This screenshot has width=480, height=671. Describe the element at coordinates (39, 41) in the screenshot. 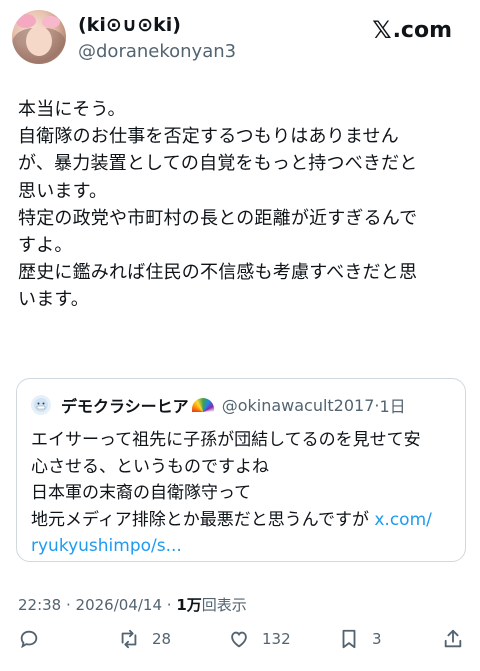

I see `avatar-face` at that location.